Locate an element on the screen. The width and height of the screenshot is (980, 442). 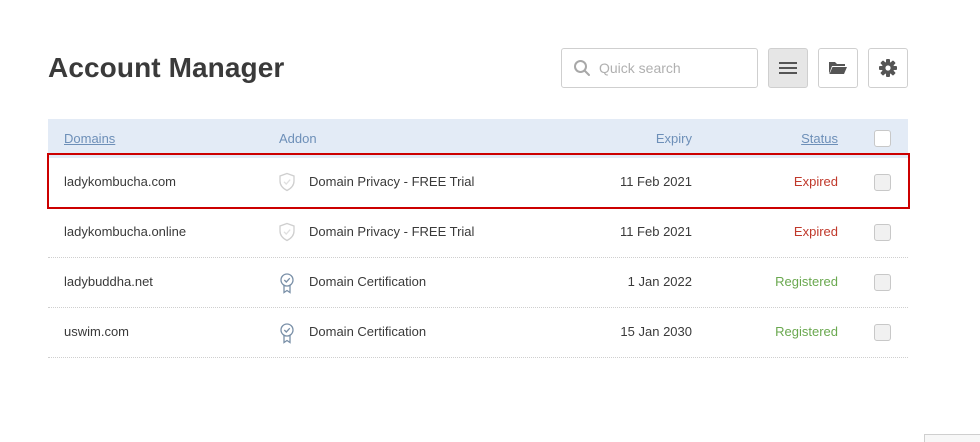
search-icon is located at coordinates (582, 68).